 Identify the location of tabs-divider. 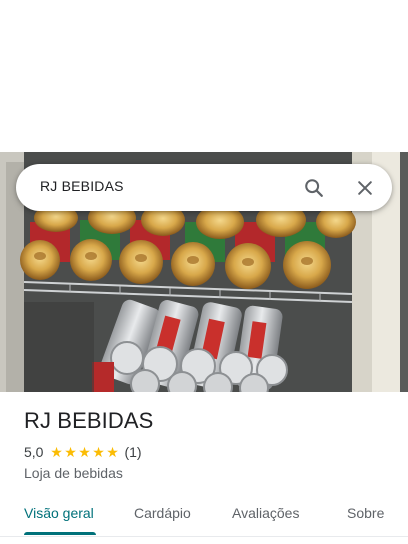
(204, 536).